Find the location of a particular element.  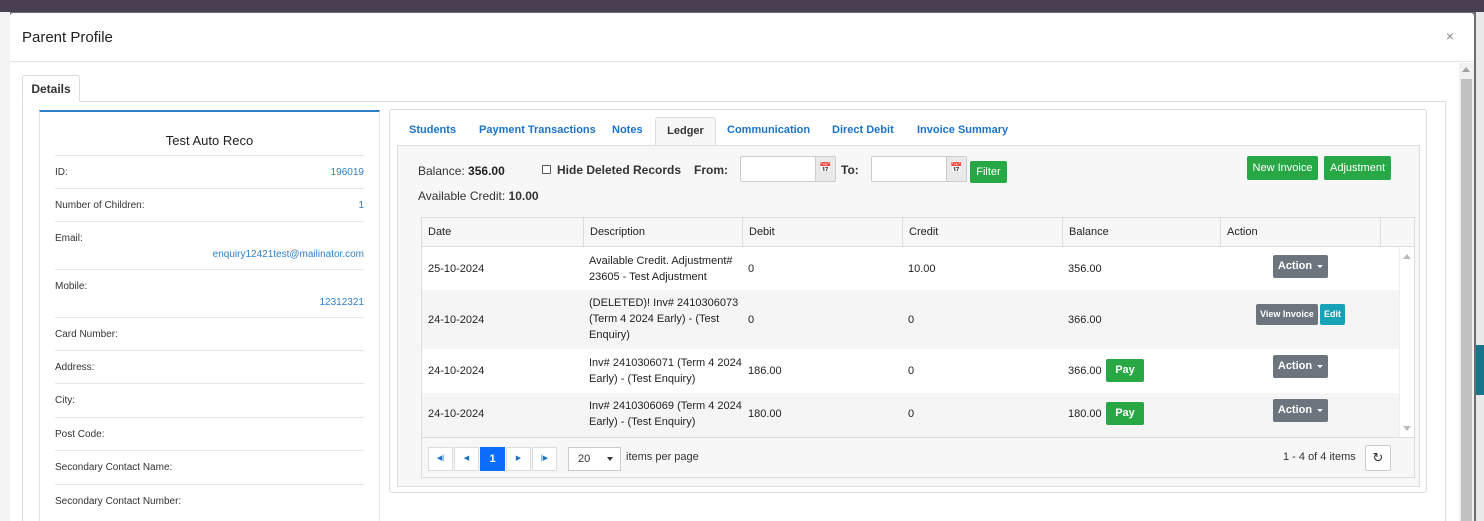

description-line: Early) - (Test Enquiry) is located at coordinates (642, 379).